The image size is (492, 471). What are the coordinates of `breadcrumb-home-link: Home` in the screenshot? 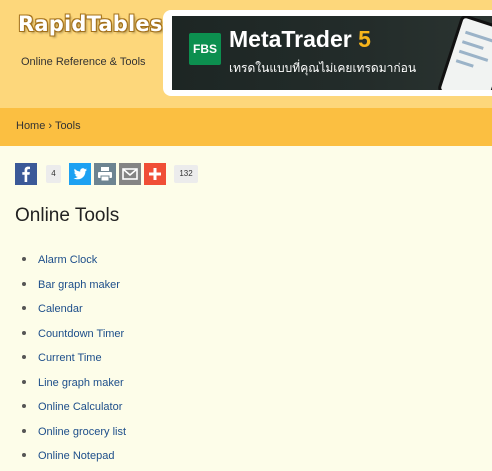 It's located at (30, 126).